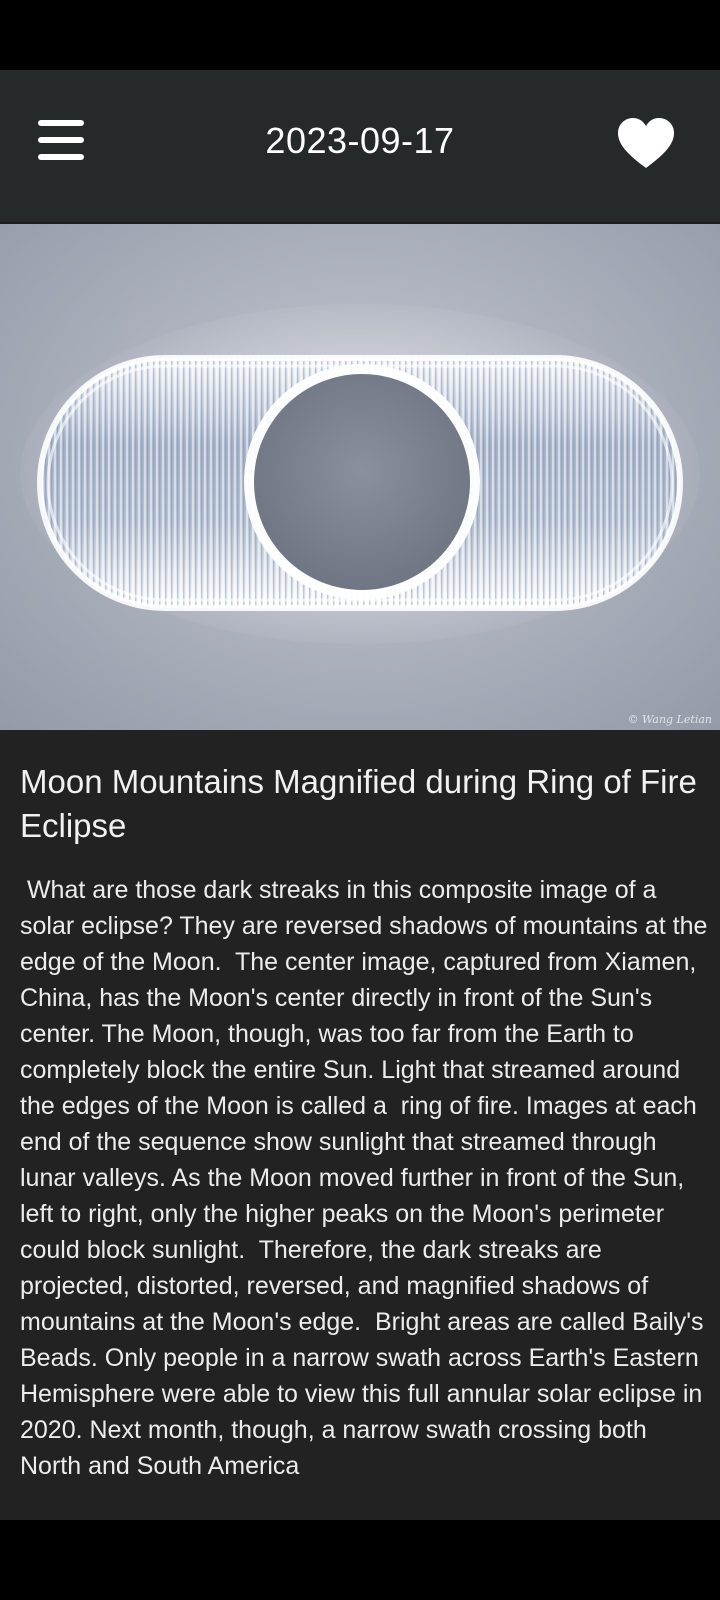 The width and height of the screenshot is (720, 1600). Describe the element at coordinates (669, 719) in the screenshot. I see `image-credit: © Wang Letian` at that location.